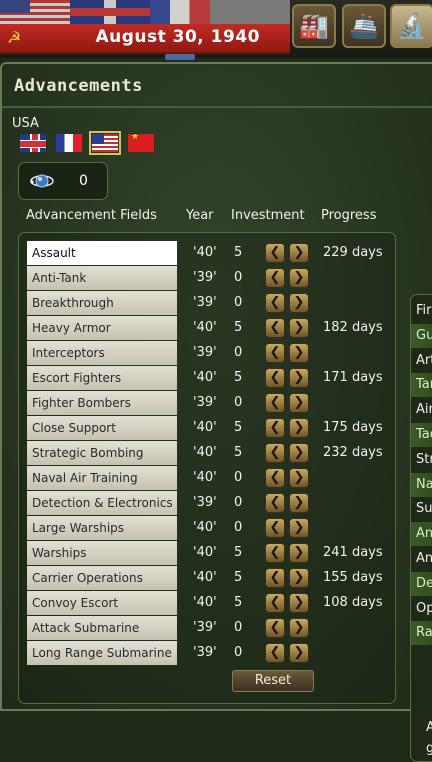  Describe the element at coordinates (69, 143) in the screenshot. I see `france-flag-button` at that location.